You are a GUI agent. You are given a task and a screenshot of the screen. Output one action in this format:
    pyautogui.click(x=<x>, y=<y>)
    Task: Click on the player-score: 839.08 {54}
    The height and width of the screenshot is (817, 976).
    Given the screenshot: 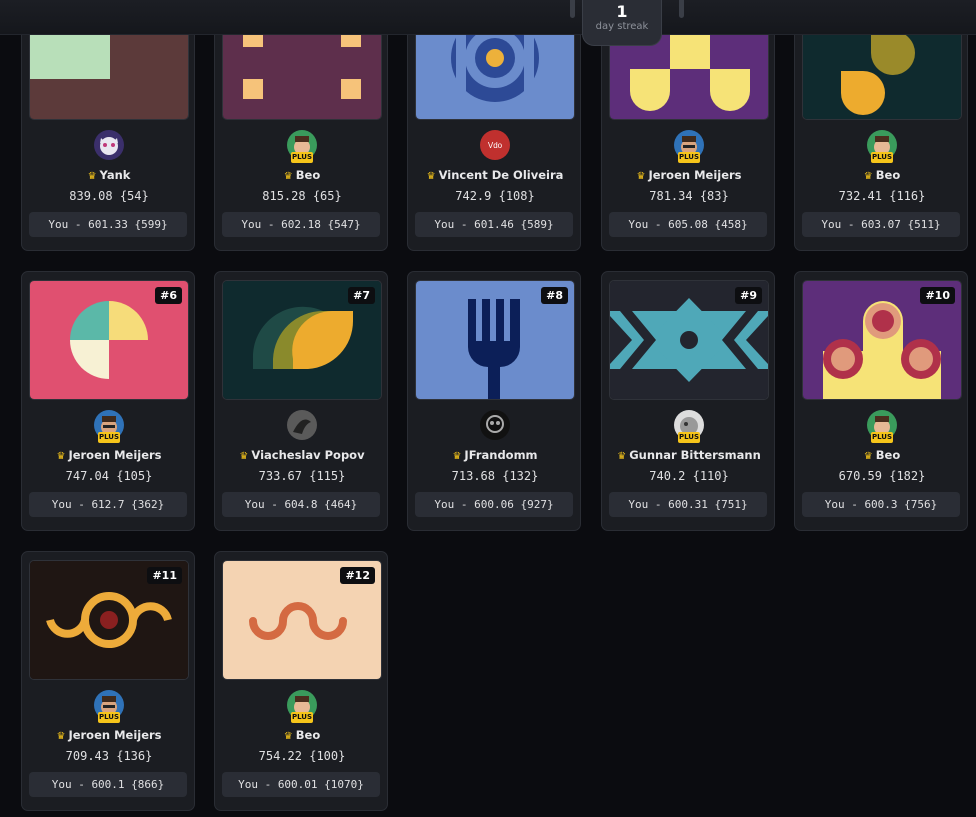 What is the action you would take?
    pyautogui.click(x=109, y=196)
    